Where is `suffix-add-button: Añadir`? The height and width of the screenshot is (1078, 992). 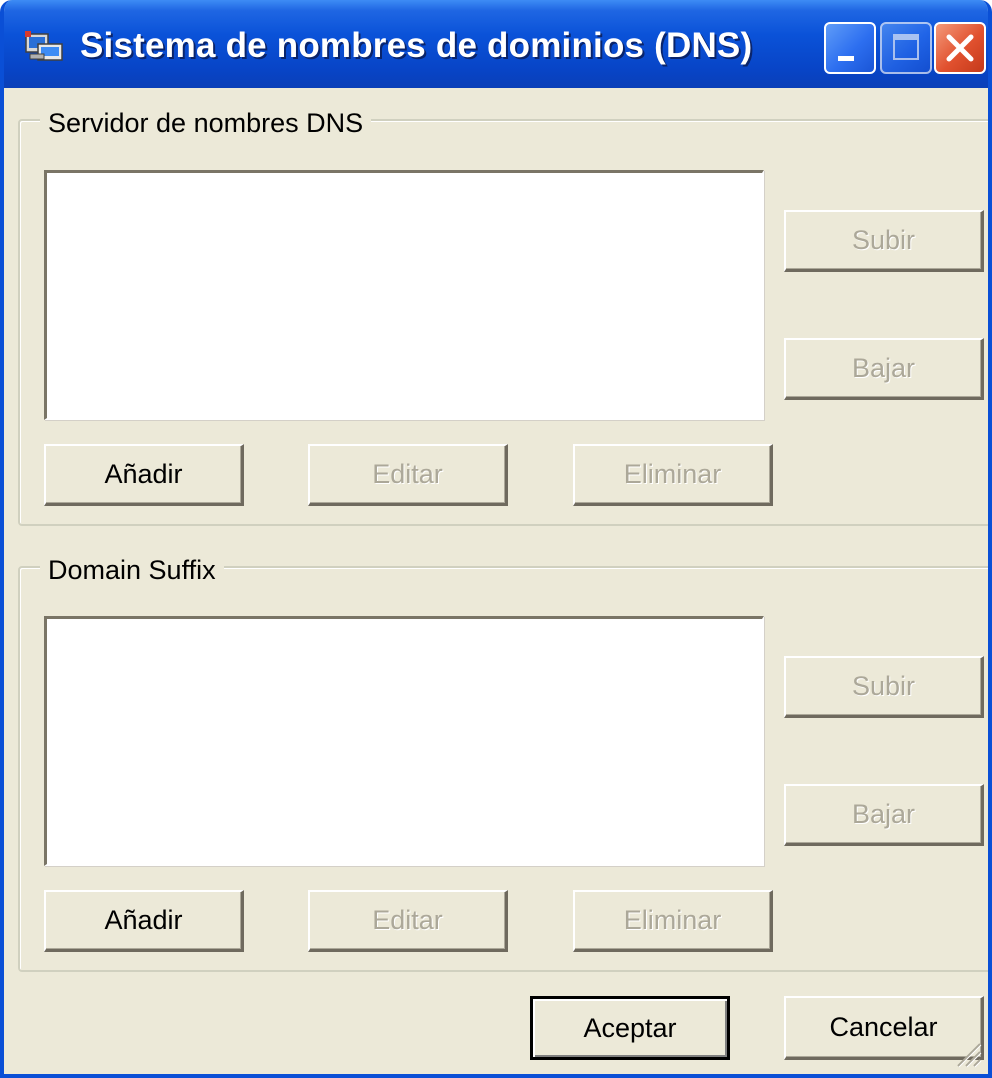
suffix-add-button: Añadir is located at coordinates (144, 921).